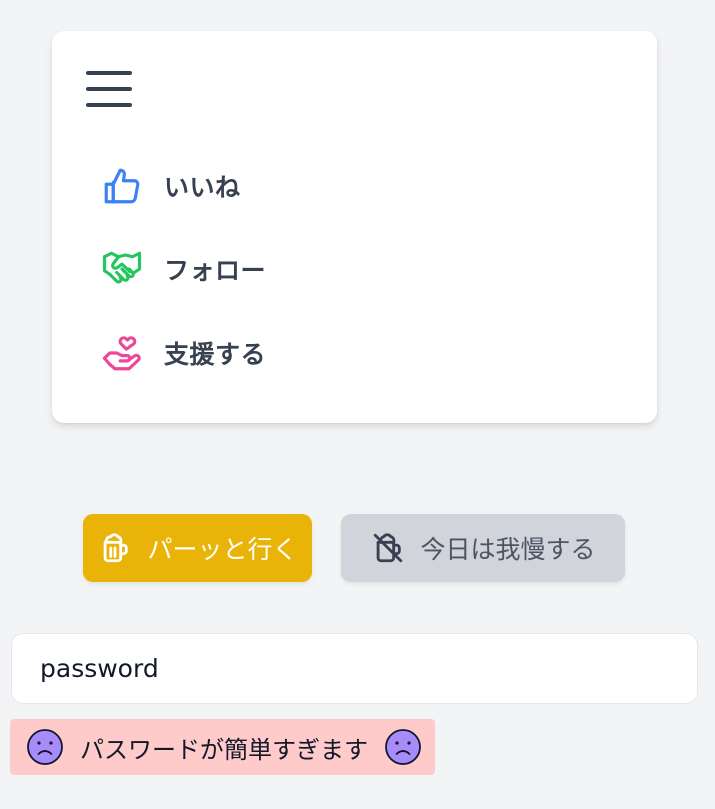 This screenshot has width=715, height=809. What do you see at coordinates (508, 549) in the screenshot?
I see `stay-home-label: 今日は我慢する` at bounding box center [508, 549].